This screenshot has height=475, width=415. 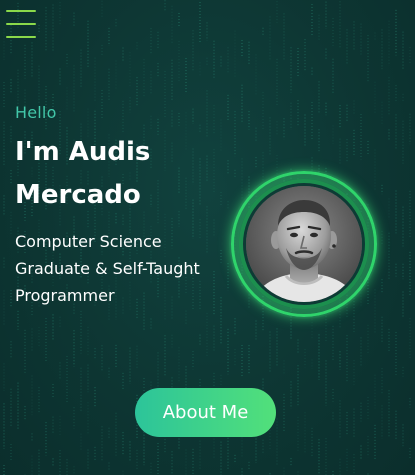 What do you see at coordinates (21, 37) in the screenshot?
I see `menu-bar-bottom` at bounding box center [21, 37].